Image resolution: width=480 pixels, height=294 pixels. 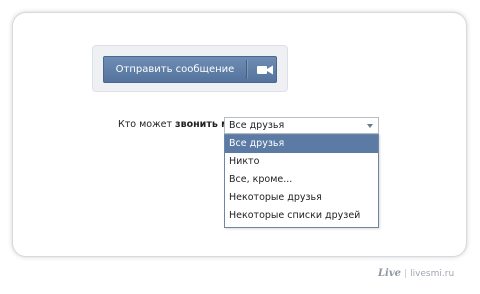 I want to click on send-message-panel: Отправить сообщение, so click(x=190, y=68).